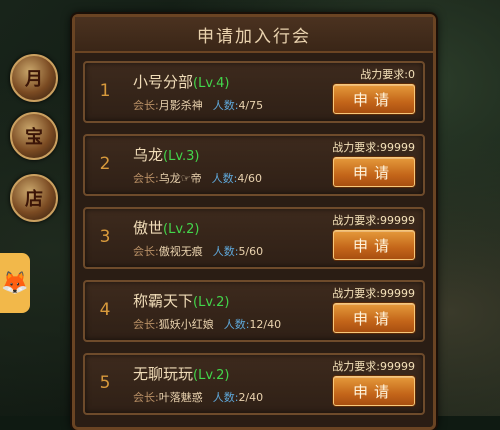 The image size is (500, 430). Describe the element at coordinates (181, 156) in the screenshot. I see `guild-level: (Lv.3)` at that location.